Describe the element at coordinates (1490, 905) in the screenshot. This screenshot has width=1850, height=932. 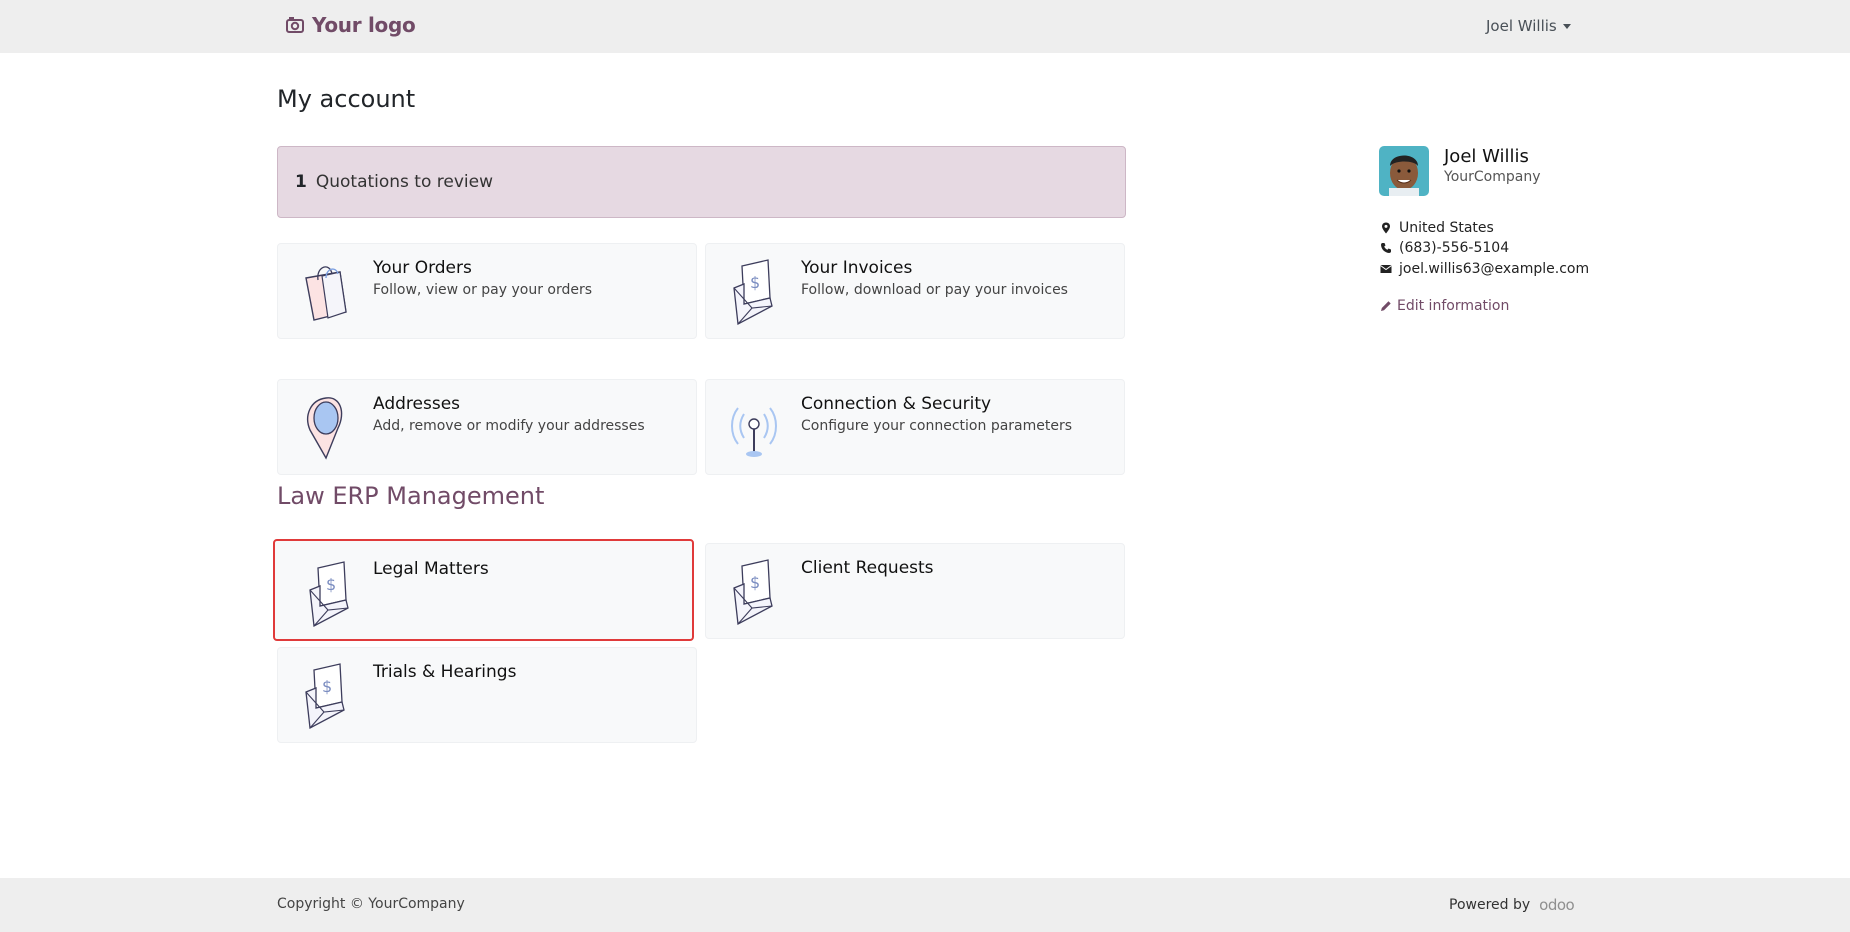
I see `powered-by-label: Powered by` at that location.